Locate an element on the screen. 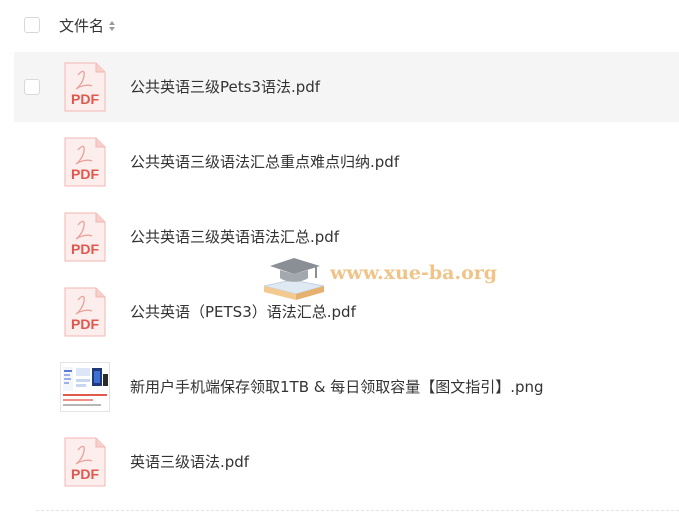 This screenshot has width=679, height=518. filename-column-header: 文件名 is located at coordinates (87, 26).